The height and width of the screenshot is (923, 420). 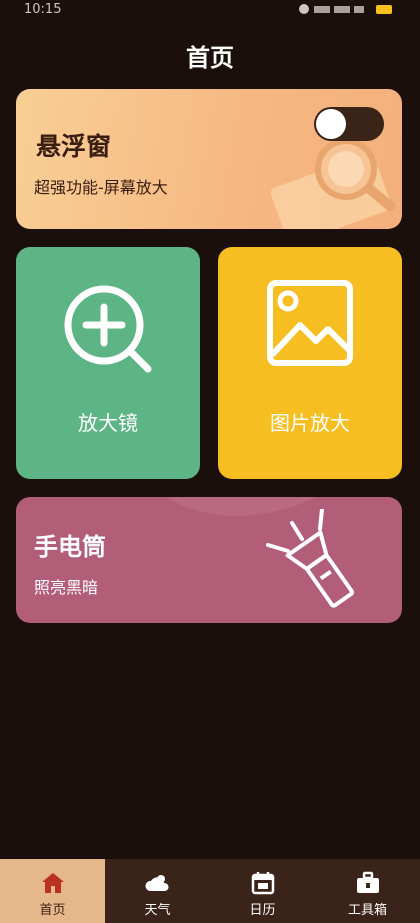 What do you see at coordinates (262, 883) in the screenshot?
I see `calendar-icon` at bounding box center [262, 883].